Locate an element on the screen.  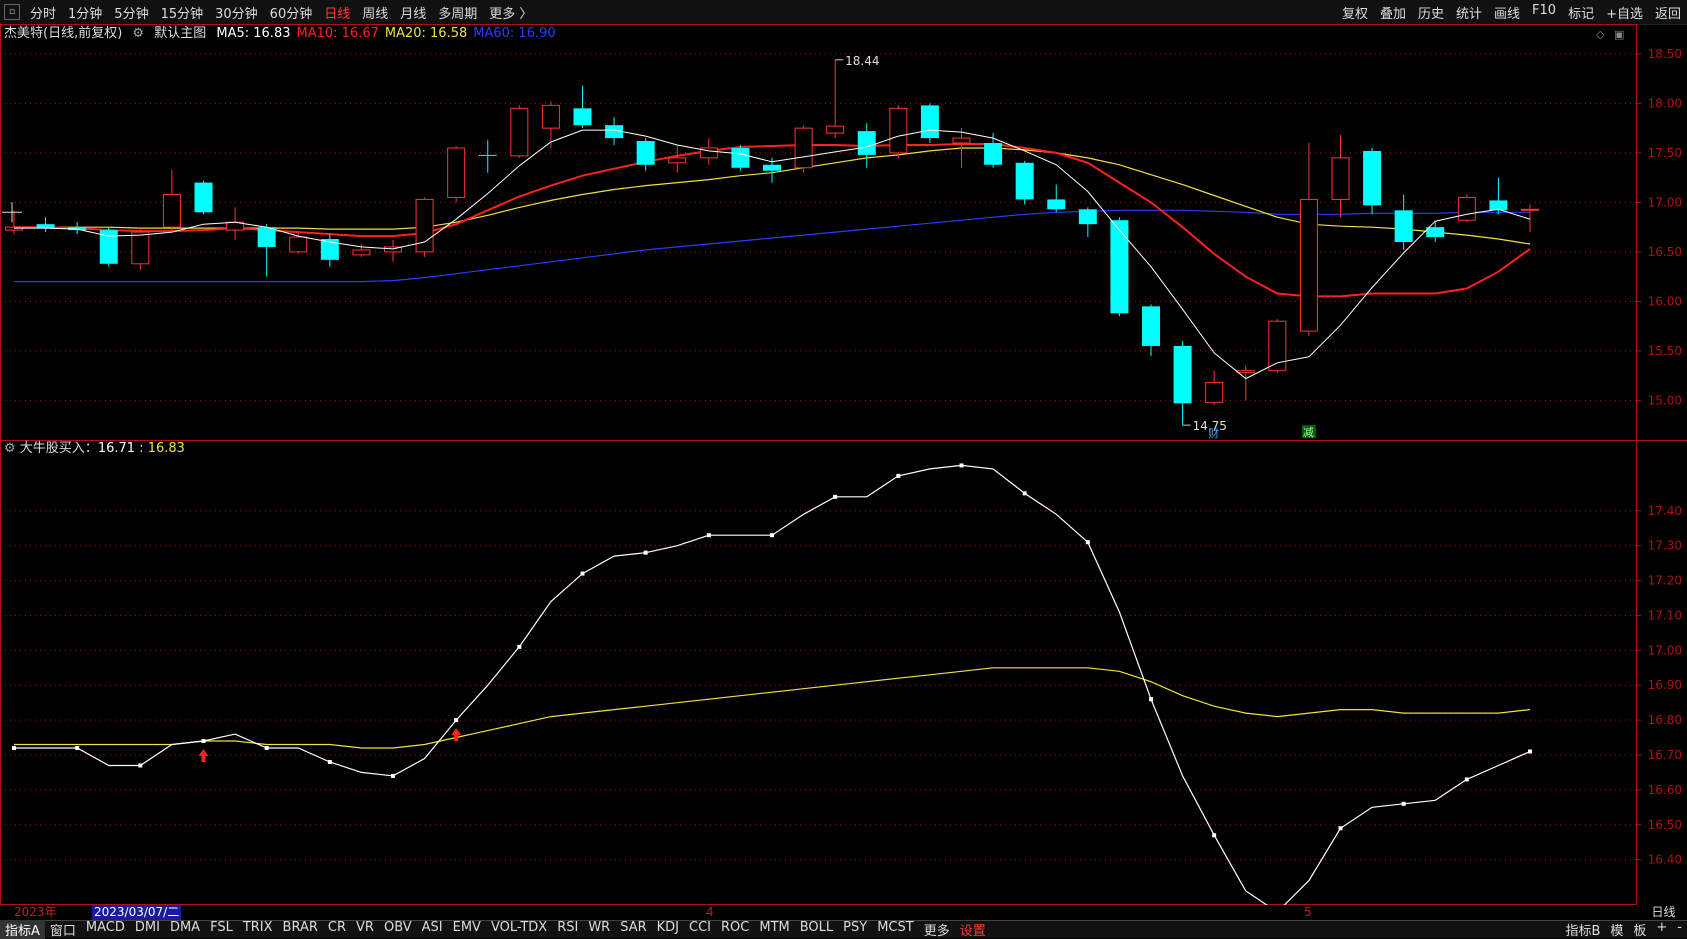
indicator-tab-0: MACD is located at coordinates (105, 929).